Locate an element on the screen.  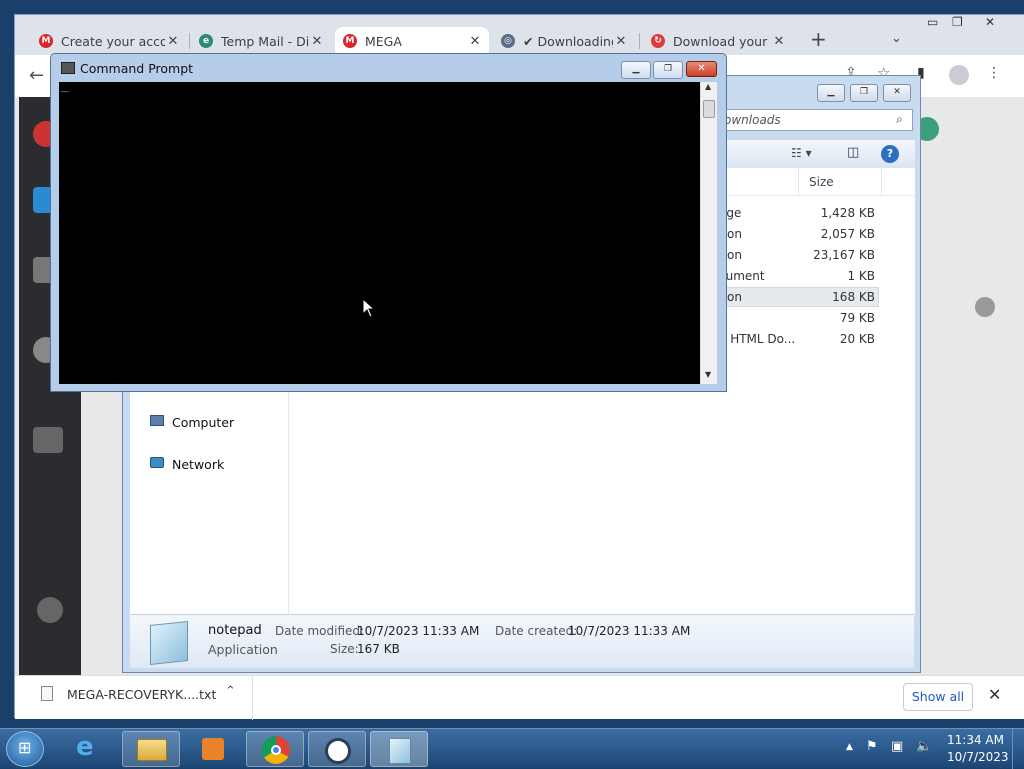
tab-title: Download your f is located at coordinates (722, 41).